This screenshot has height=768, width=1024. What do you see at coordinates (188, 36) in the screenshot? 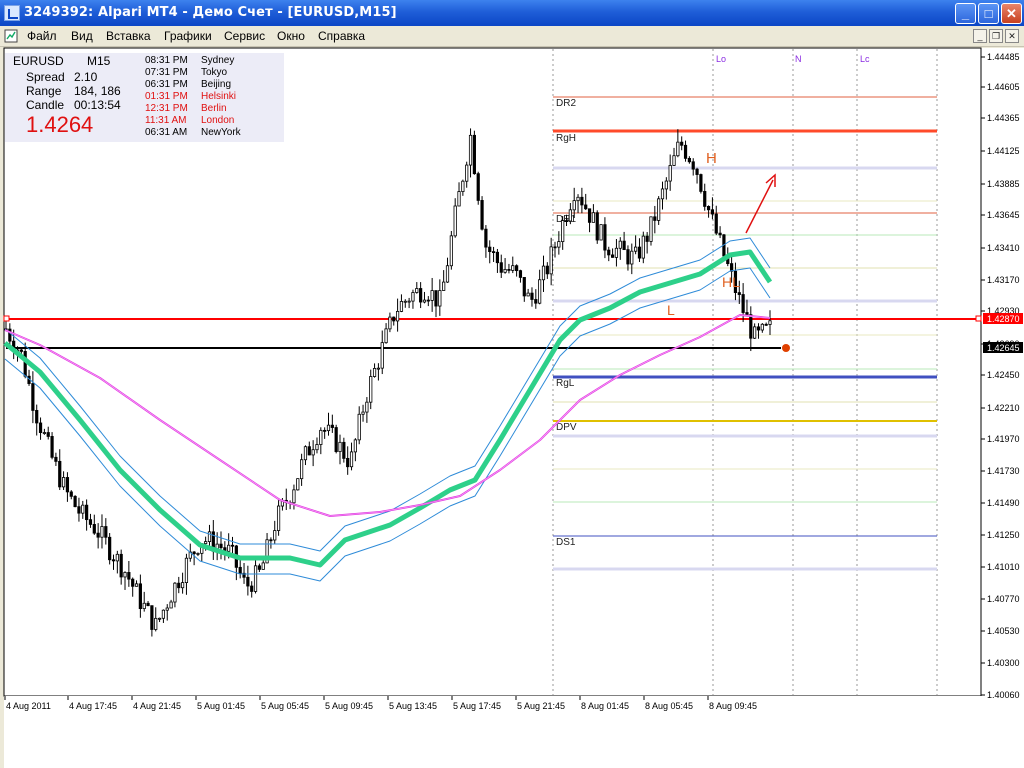
I see `menu-charts: Графики` at bounding box center [188, 36].